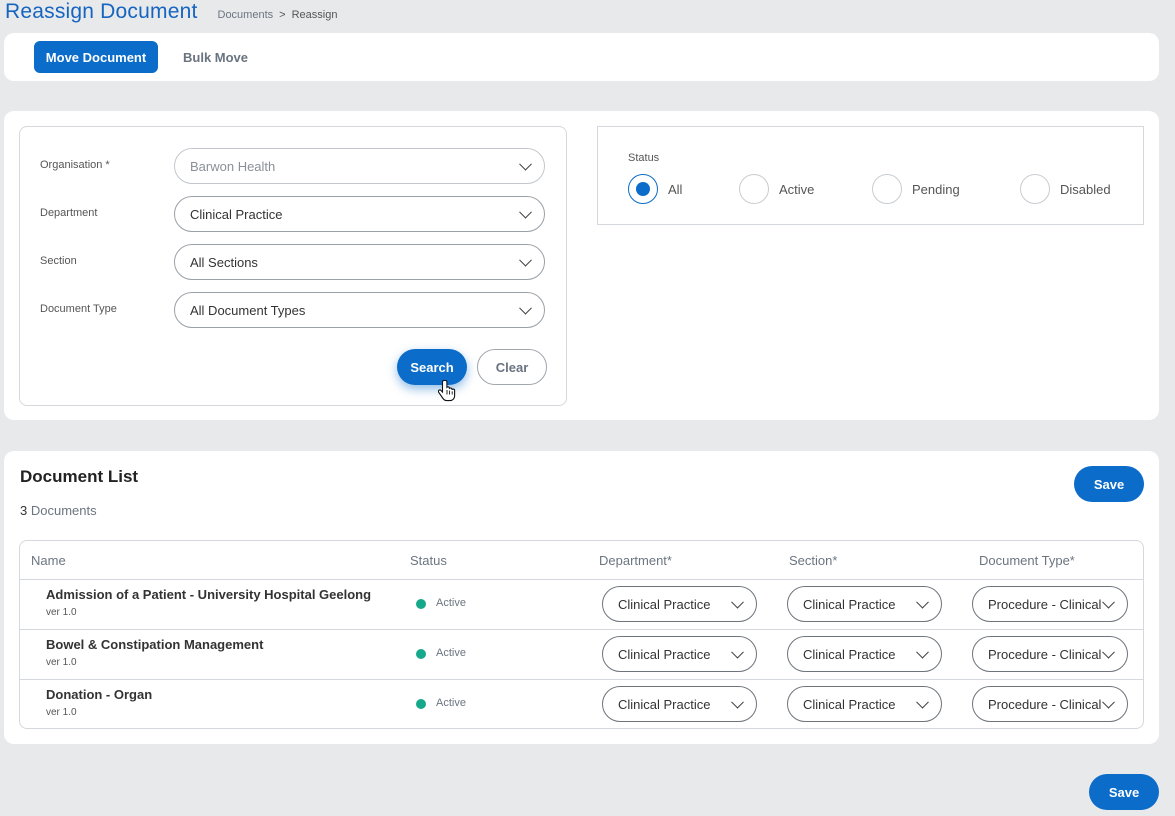 The image size is (1175, 816). I want to click on breadcrumb-current: Reassign, so click(314, 15).